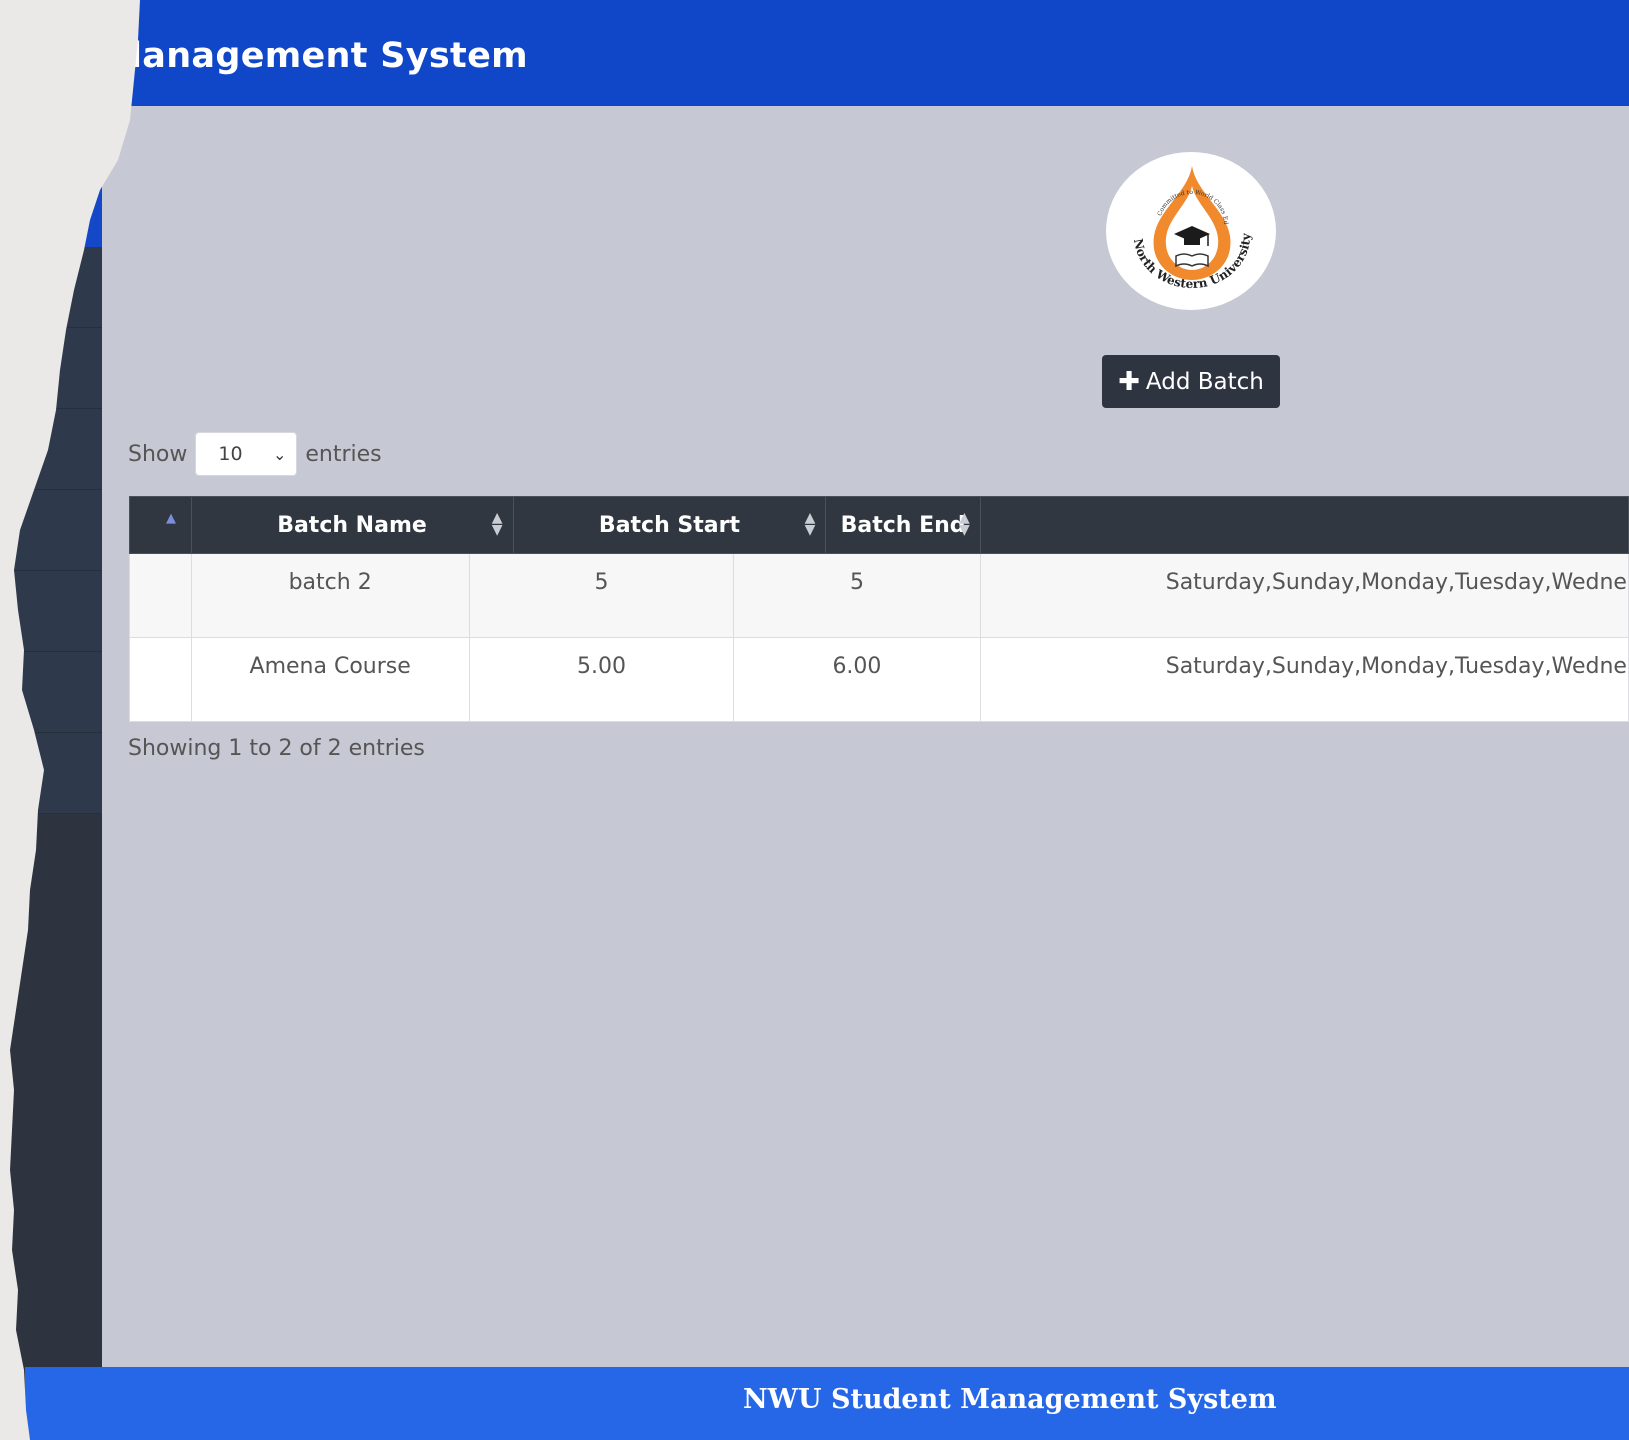  Describe the element at coordinates (330, 595) in the screenshot. I see `cell-batch-name: batch 2` at that location.